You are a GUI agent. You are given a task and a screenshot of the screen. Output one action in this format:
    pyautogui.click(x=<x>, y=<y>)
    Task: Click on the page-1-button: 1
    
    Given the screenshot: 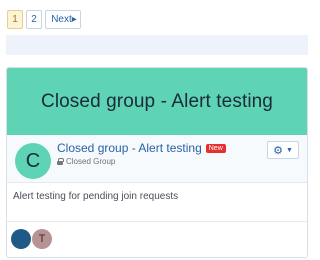 What is the action you would take?
    pyautogui.click(x=15, y=19)
    